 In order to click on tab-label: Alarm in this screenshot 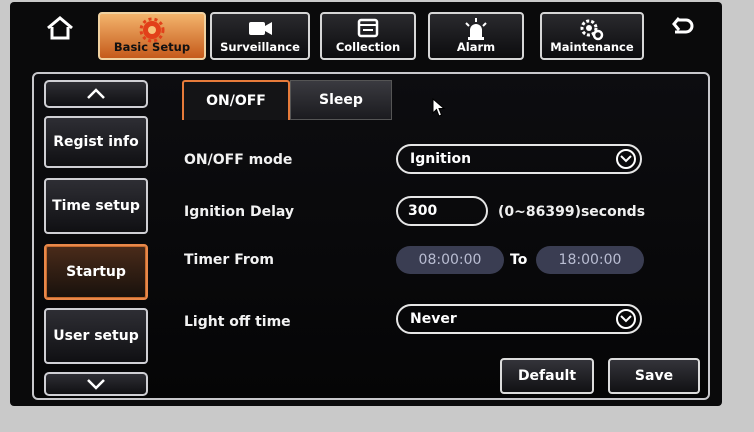, I will do `click(476, 47)`.